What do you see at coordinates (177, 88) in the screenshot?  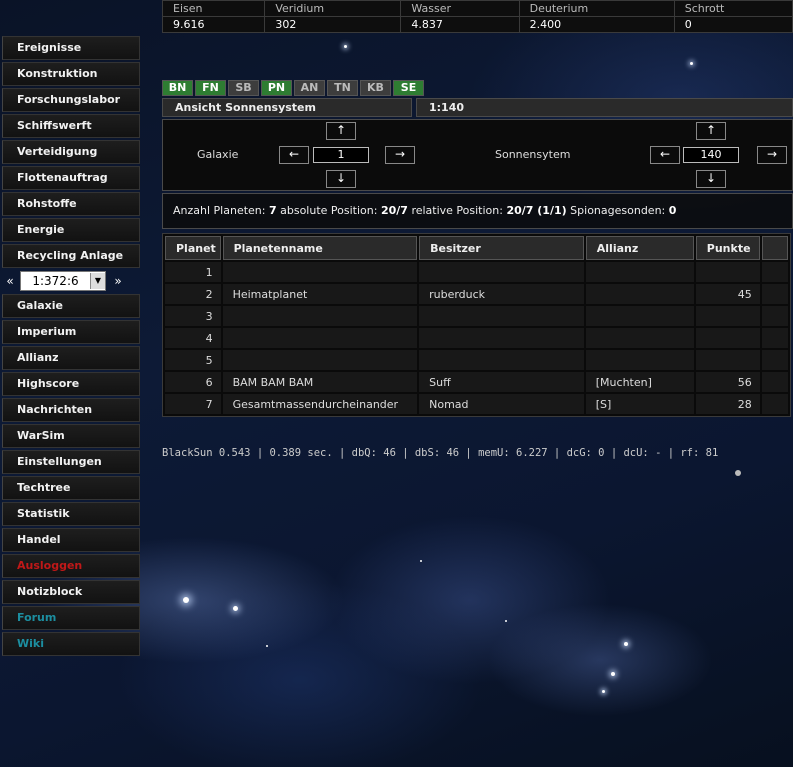 I see `tab-bn: BN` at bounding box center [177, 88].